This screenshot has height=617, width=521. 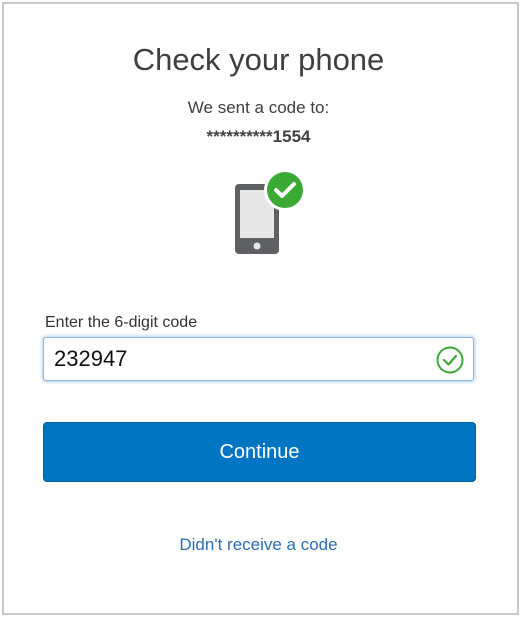 What do you see at coordinates (450, 360) in the screenshot?
I see `check-circle-outline-icon` at bounding box center [450, 360].